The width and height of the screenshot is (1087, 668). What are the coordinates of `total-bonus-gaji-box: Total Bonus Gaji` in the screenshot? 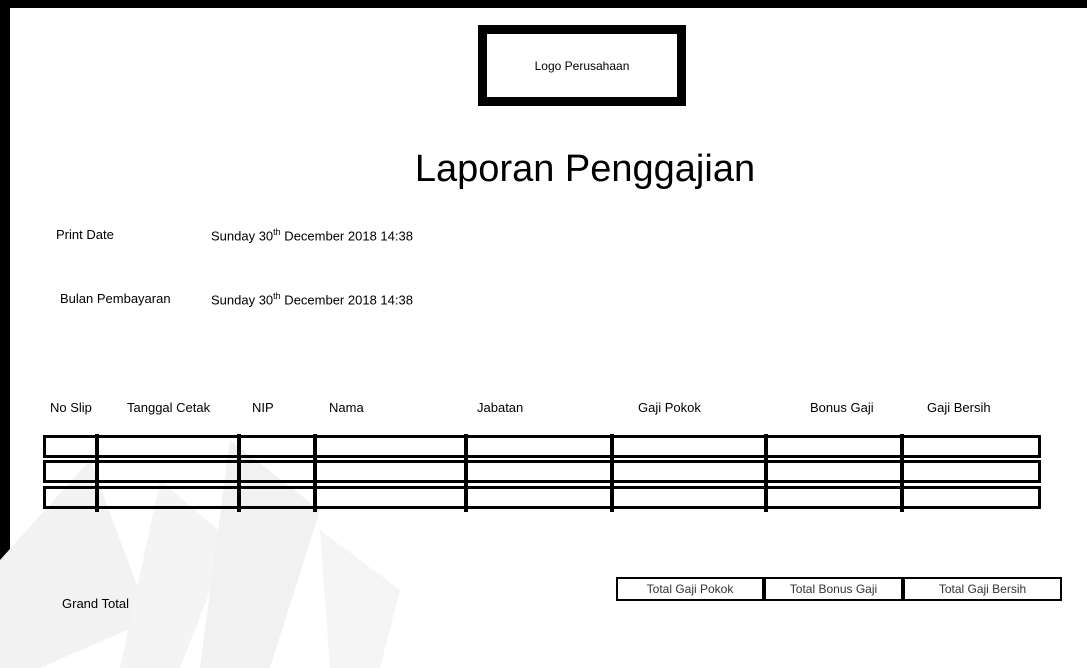 It's located at (833, 589).